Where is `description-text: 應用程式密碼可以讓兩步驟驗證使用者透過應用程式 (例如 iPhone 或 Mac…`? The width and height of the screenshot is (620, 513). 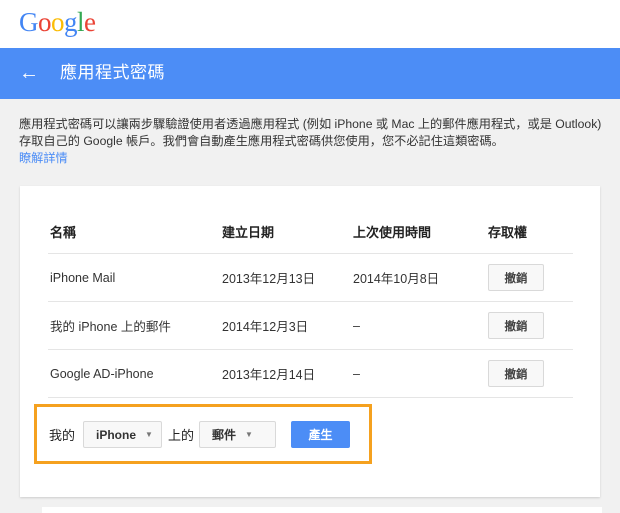 description-text: 應用程式密碼可以讓兩步驟驗證使用者透過應用程式 (例如 iPhone 或 Mac… is located at coordinates (310, 132).